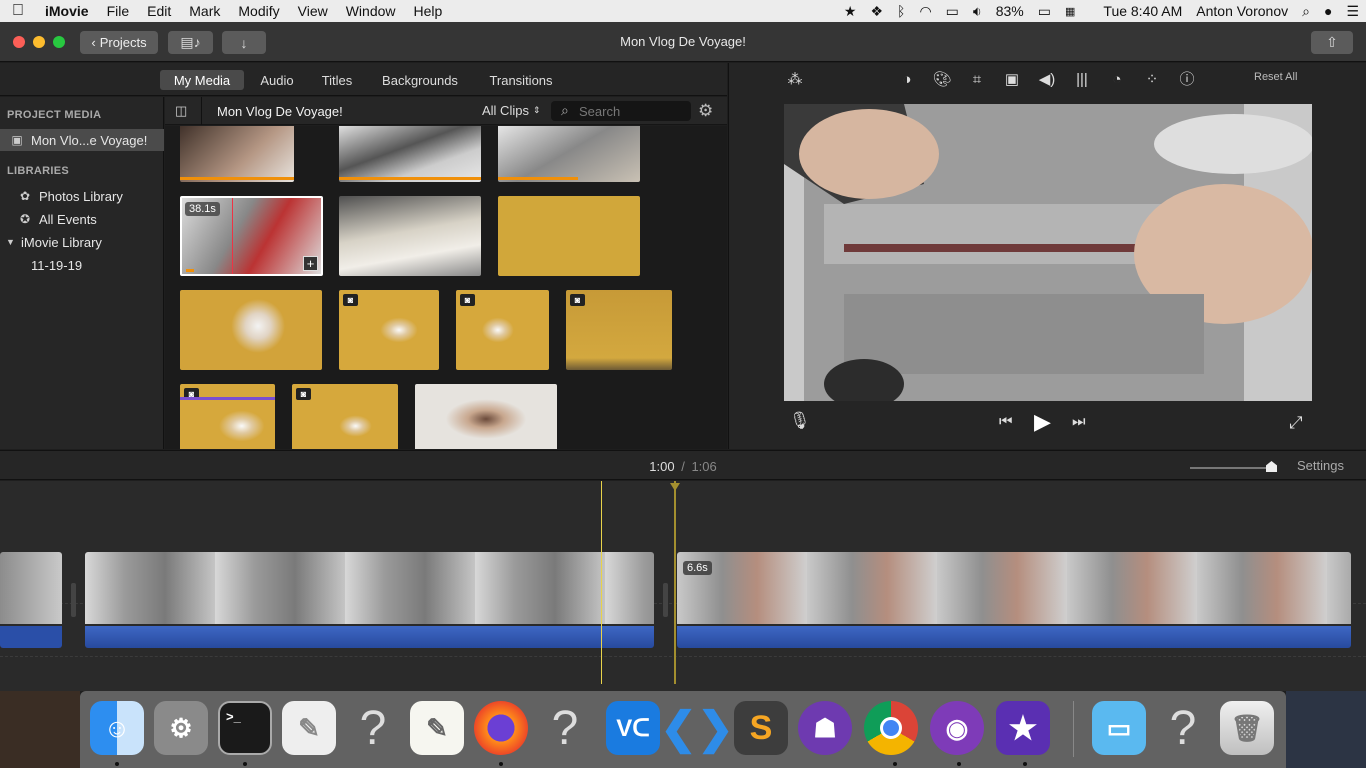 The width and height of the screenshot is (1366, 768). What do you see at coordinates (40, 729) in the screenshot?
I see `desktop-background` at bounding box center [40, 729].